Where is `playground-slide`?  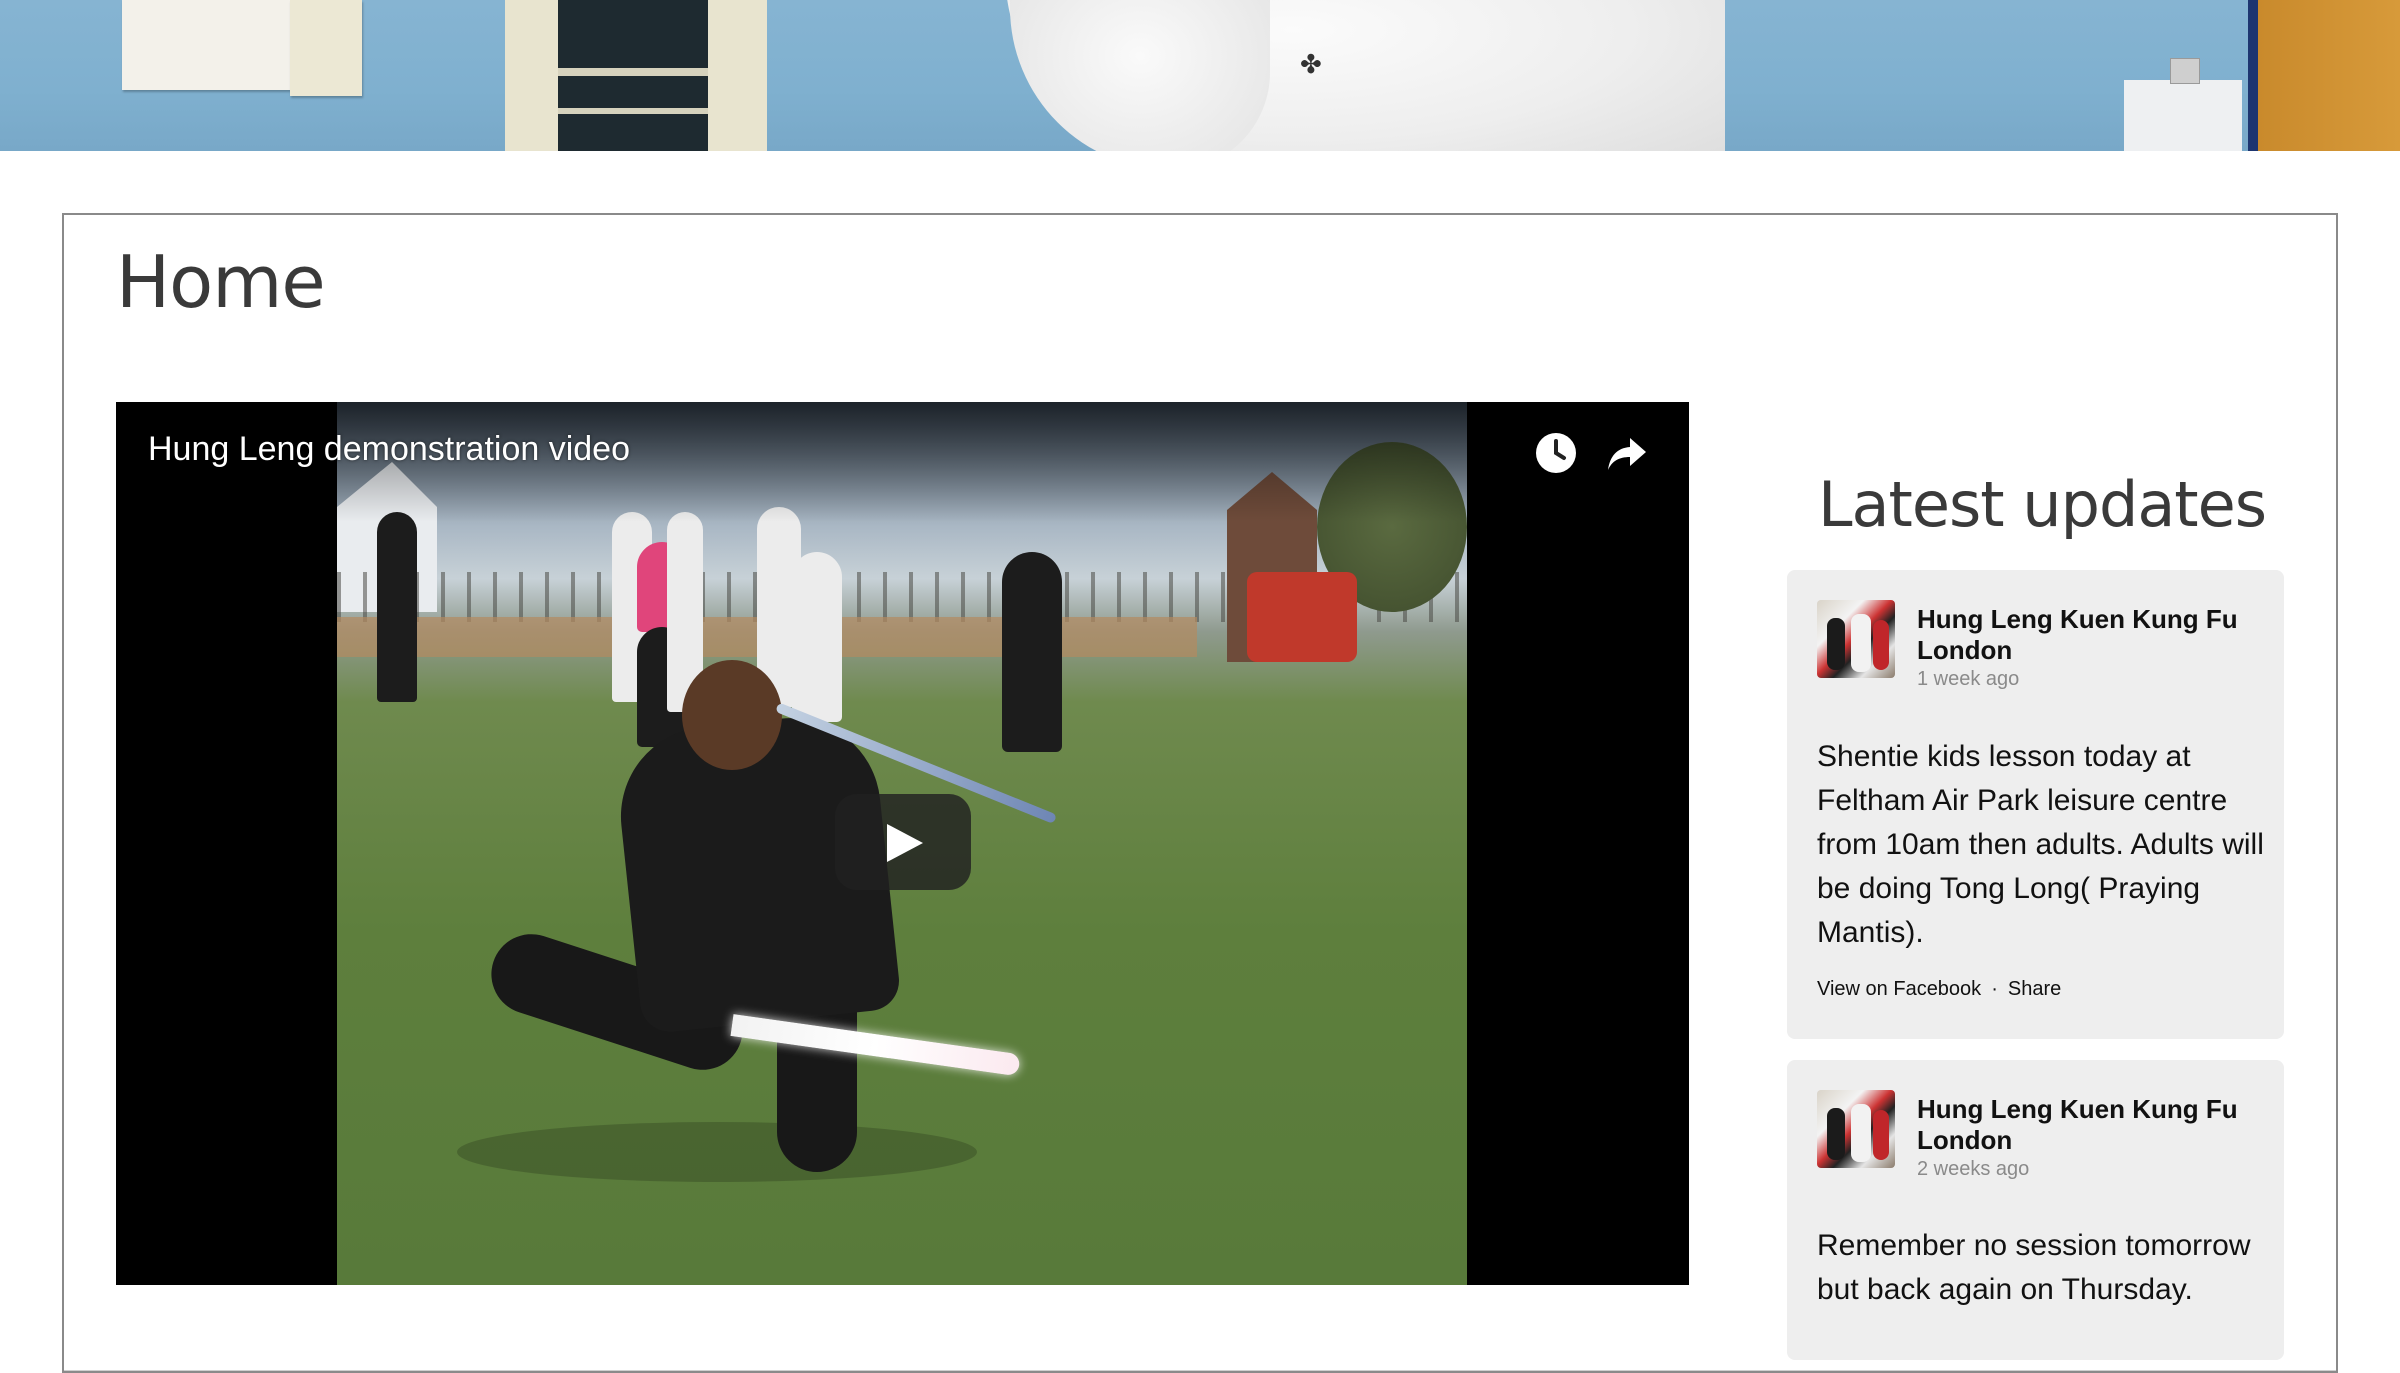 playground-slide is located at coordinates (1302, 617).